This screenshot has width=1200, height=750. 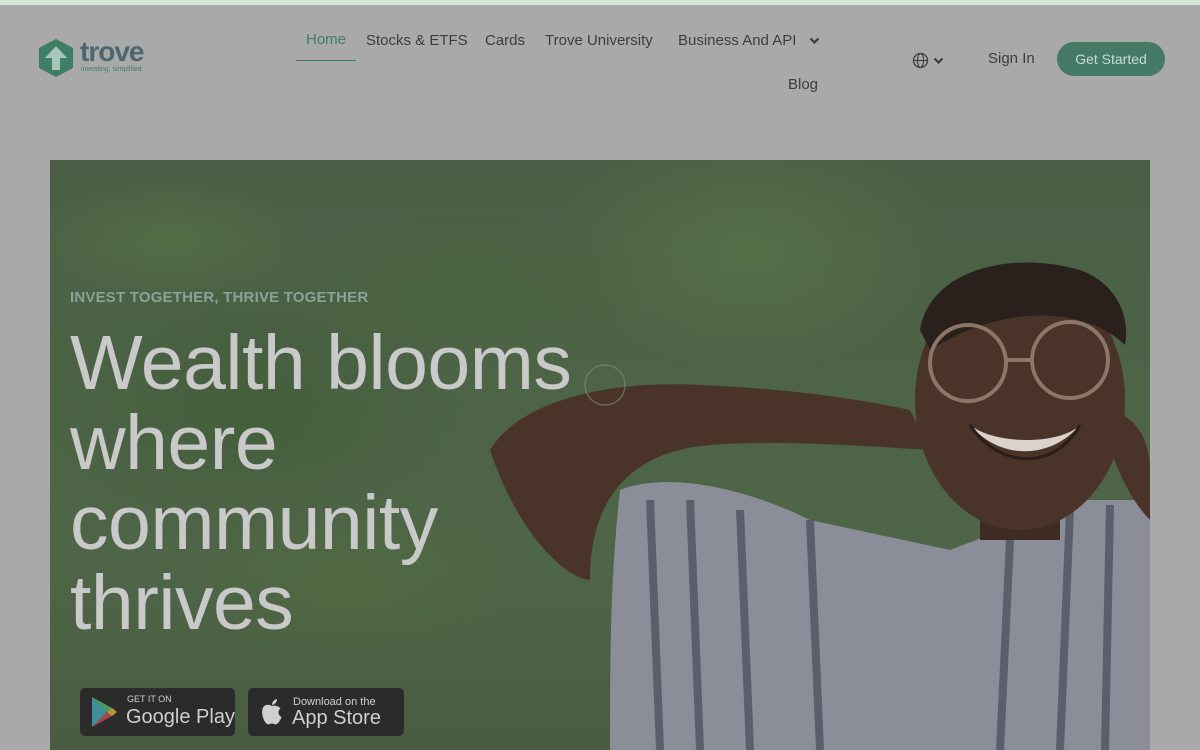 I want to click on headline-line: community, so click(x=254, y=523).